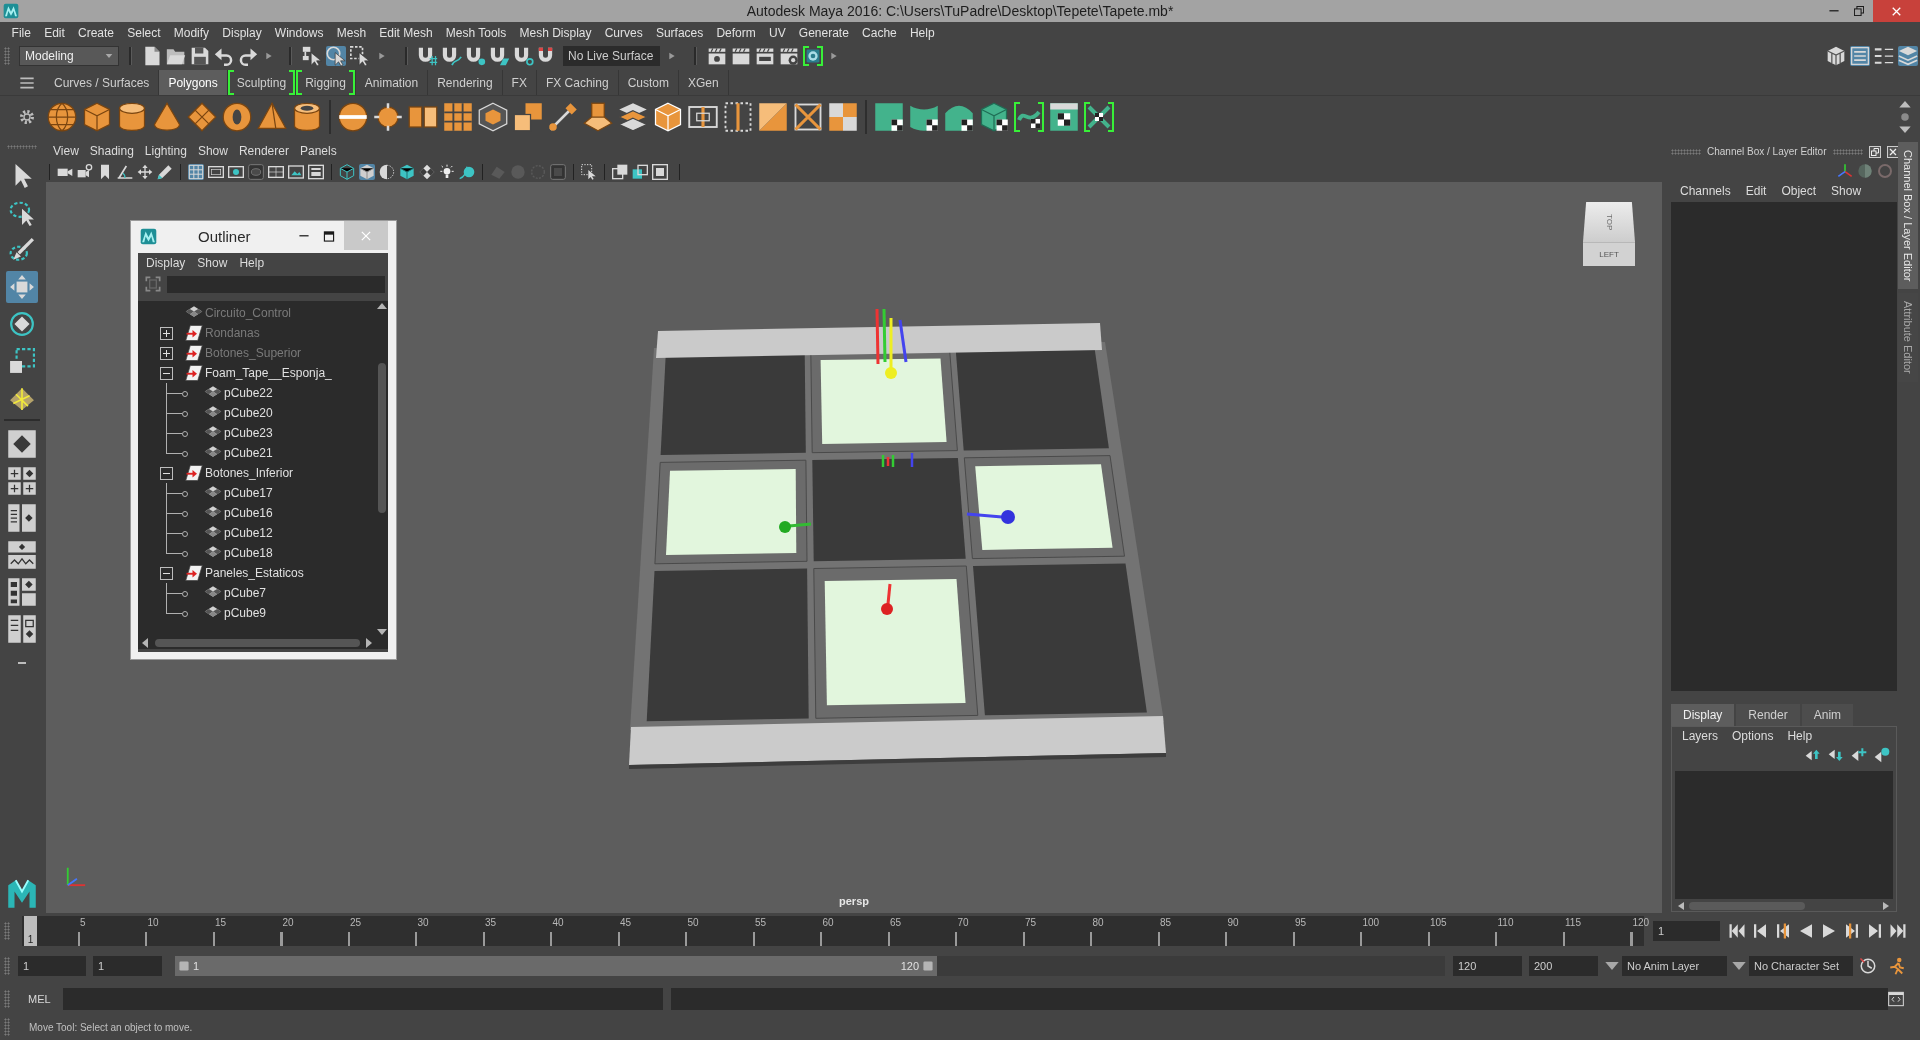 The image size is (1920, 1040). Describe the element at coordinates (52, 966) in the screenshot. I see `start-time-field: 1` at that location.